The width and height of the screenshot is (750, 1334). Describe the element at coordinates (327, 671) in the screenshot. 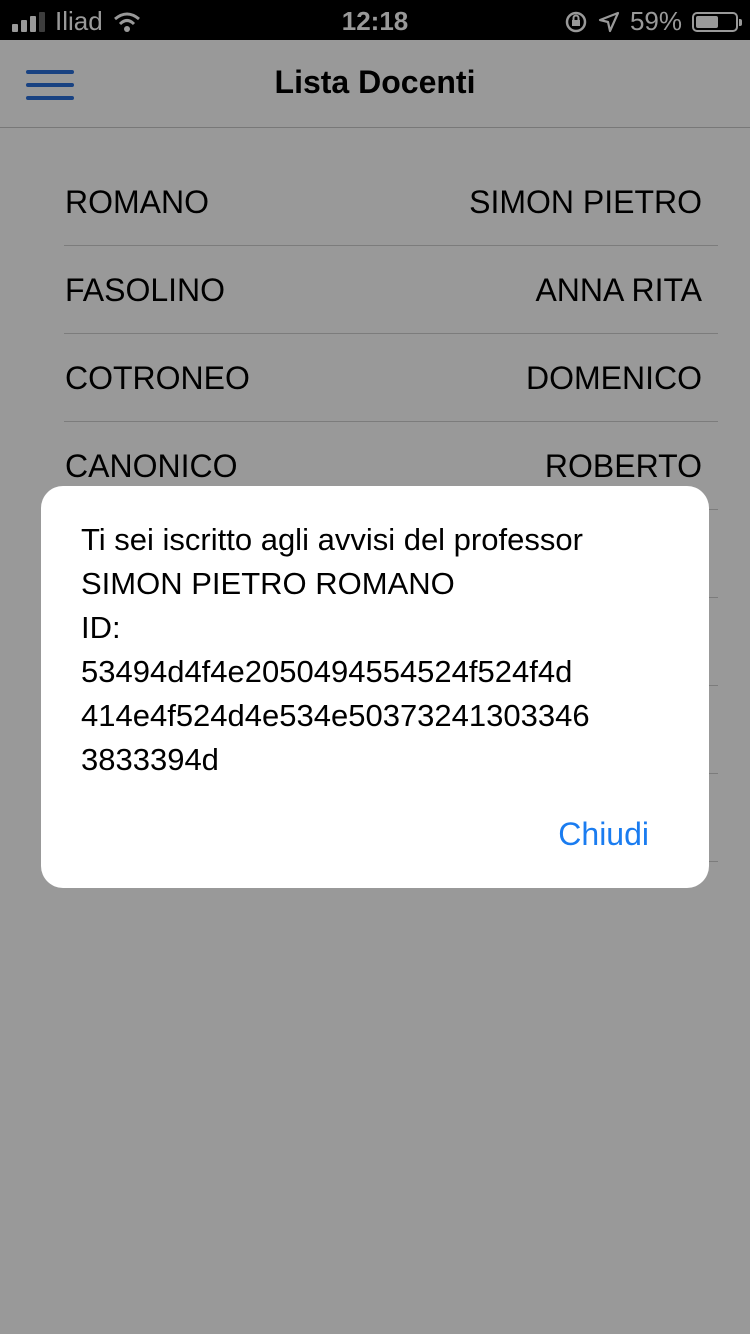

I see `alert-message-line: 53494d4f4e2050494554524f524f4d` at that location.